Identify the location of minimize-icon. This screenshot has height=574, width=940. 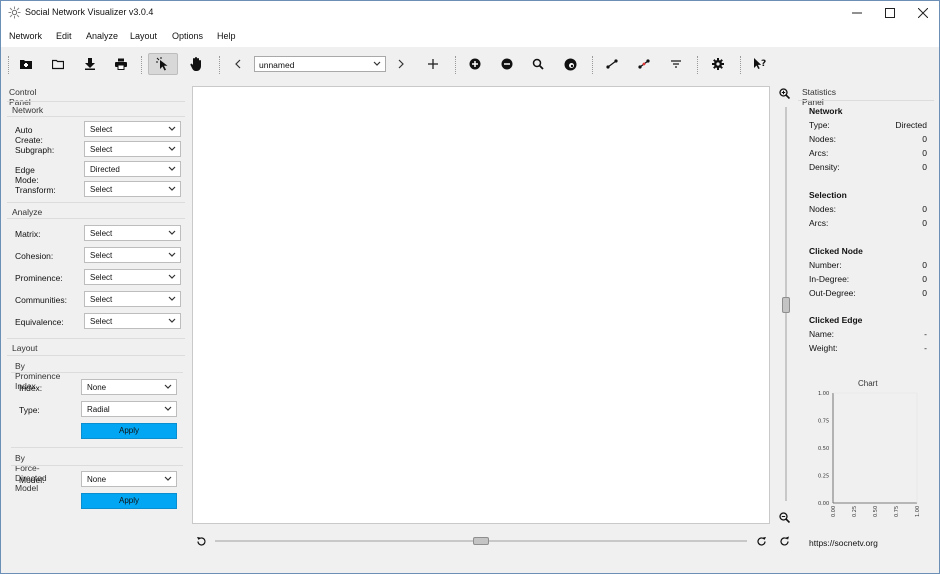
(857, 13).